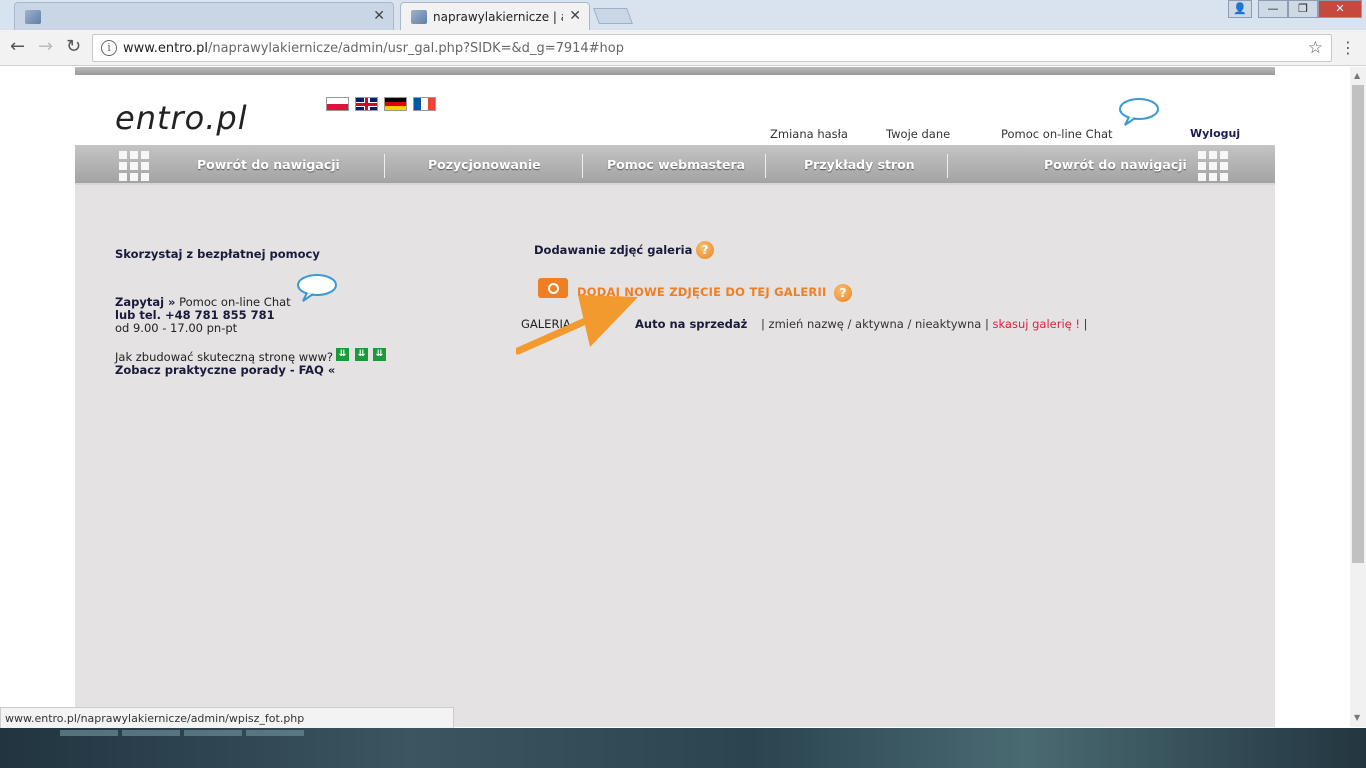  I want to click on tab-inactive: ✕, so click(204, 16).